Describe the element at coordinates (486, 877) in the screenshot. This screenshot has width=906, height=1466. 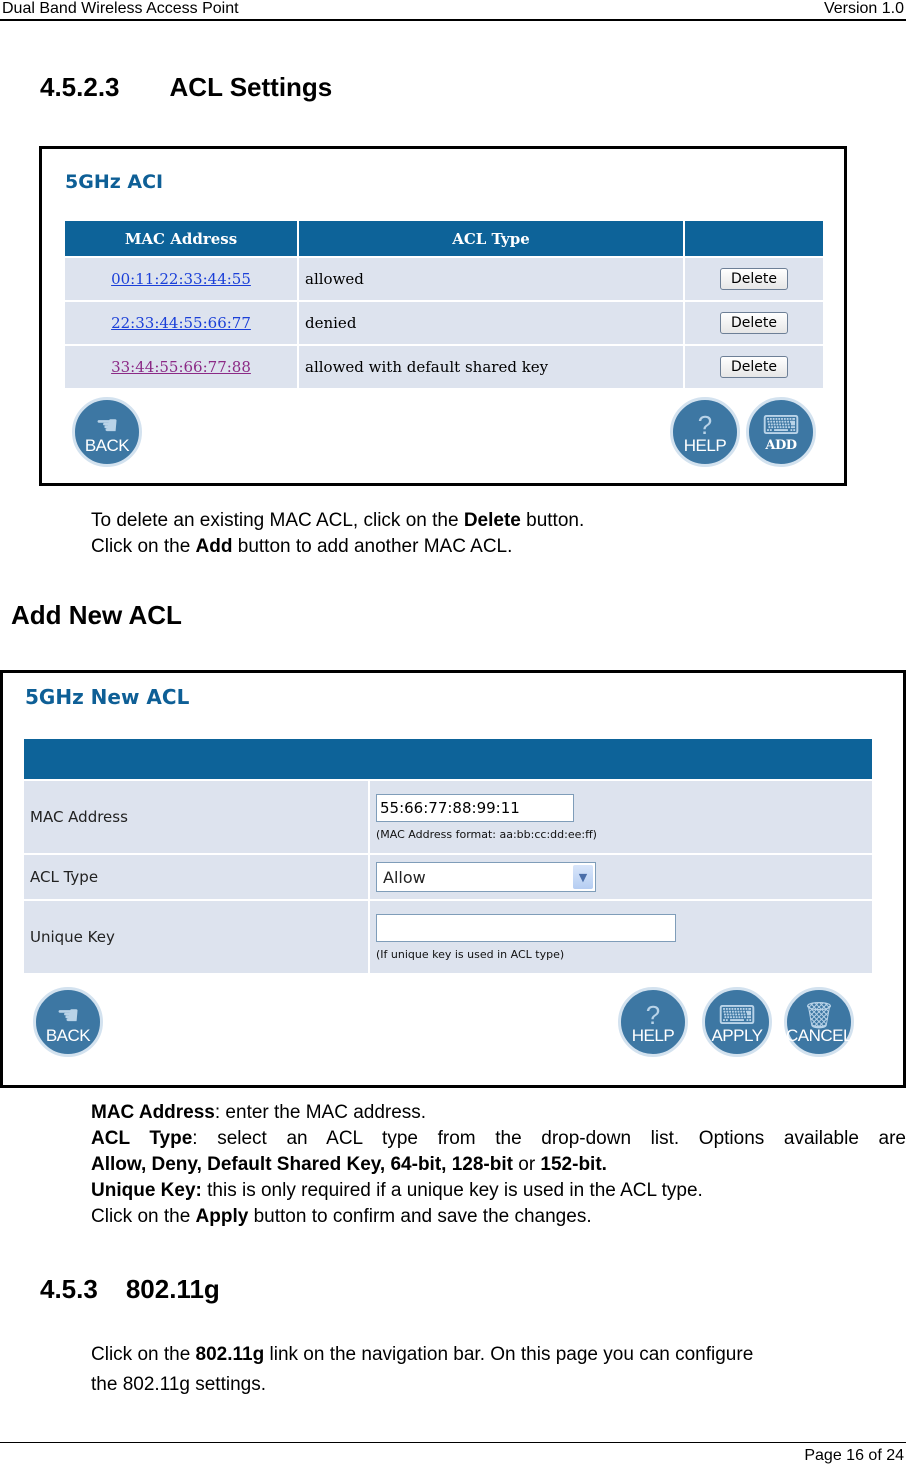
I see `acl-type-select: Allow ▼` at that location.